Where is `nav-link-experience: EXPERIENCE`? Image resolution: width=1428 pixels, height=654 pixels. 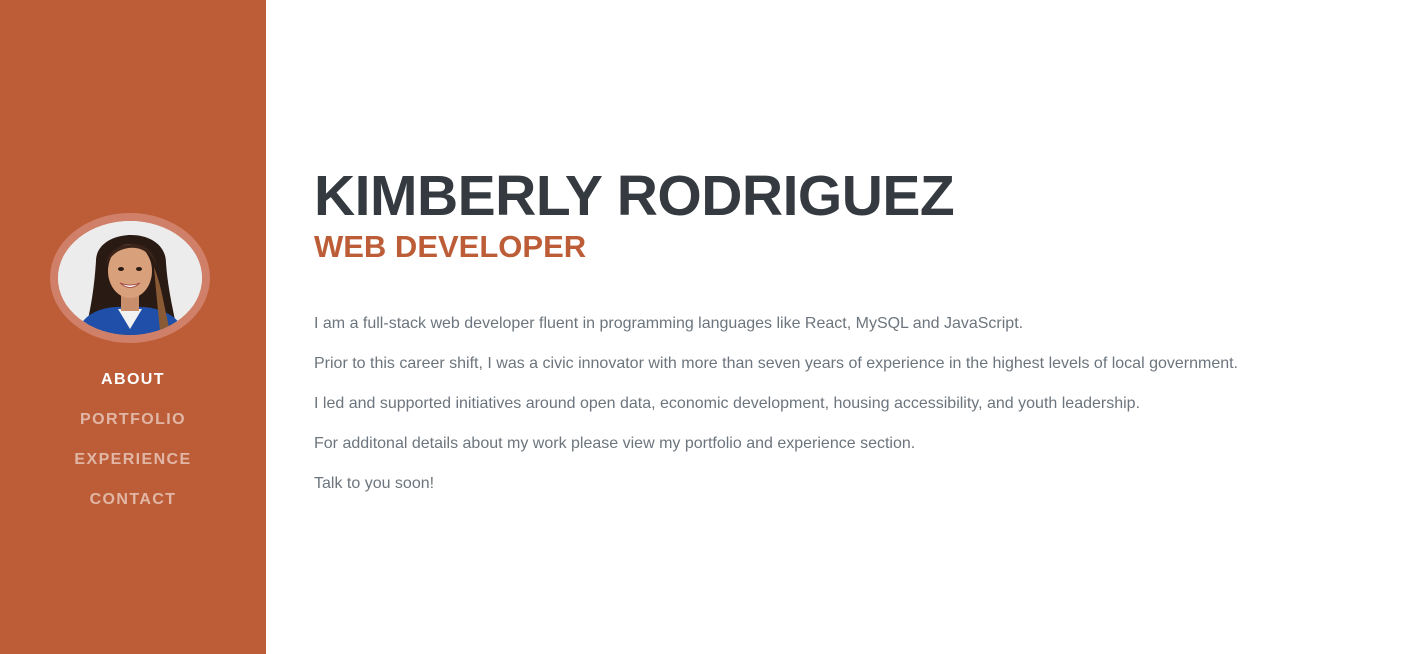 nav-link-experience: EXPERIENCE is located at coordinates (132, 459).